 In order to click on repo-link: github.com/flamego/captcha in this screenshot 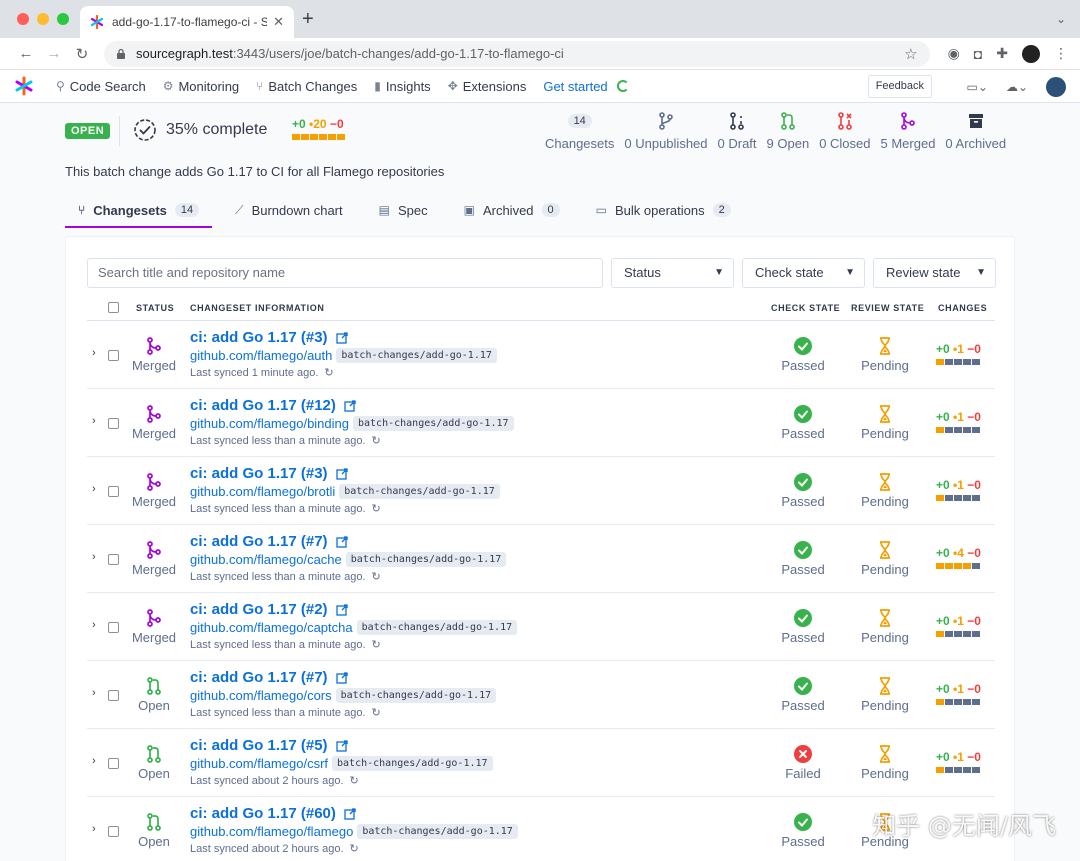, I will do `click(271, 627)`.